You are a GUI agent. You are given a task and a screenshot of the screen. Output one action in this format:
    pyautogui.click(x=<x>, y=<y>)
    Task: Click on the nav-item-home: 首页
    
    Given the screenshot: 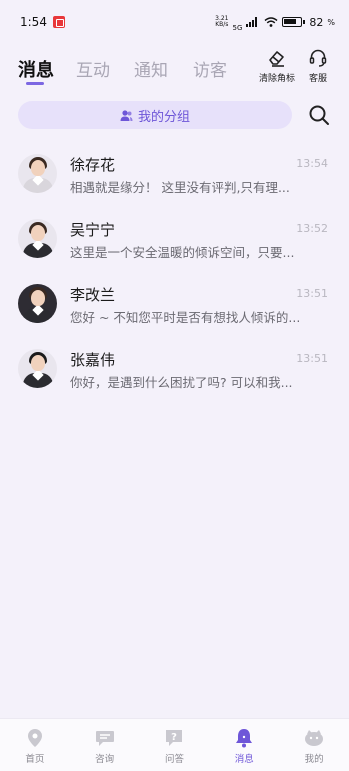 What is the action you would take?
    pyautogui.click(x=34, y=742)
    